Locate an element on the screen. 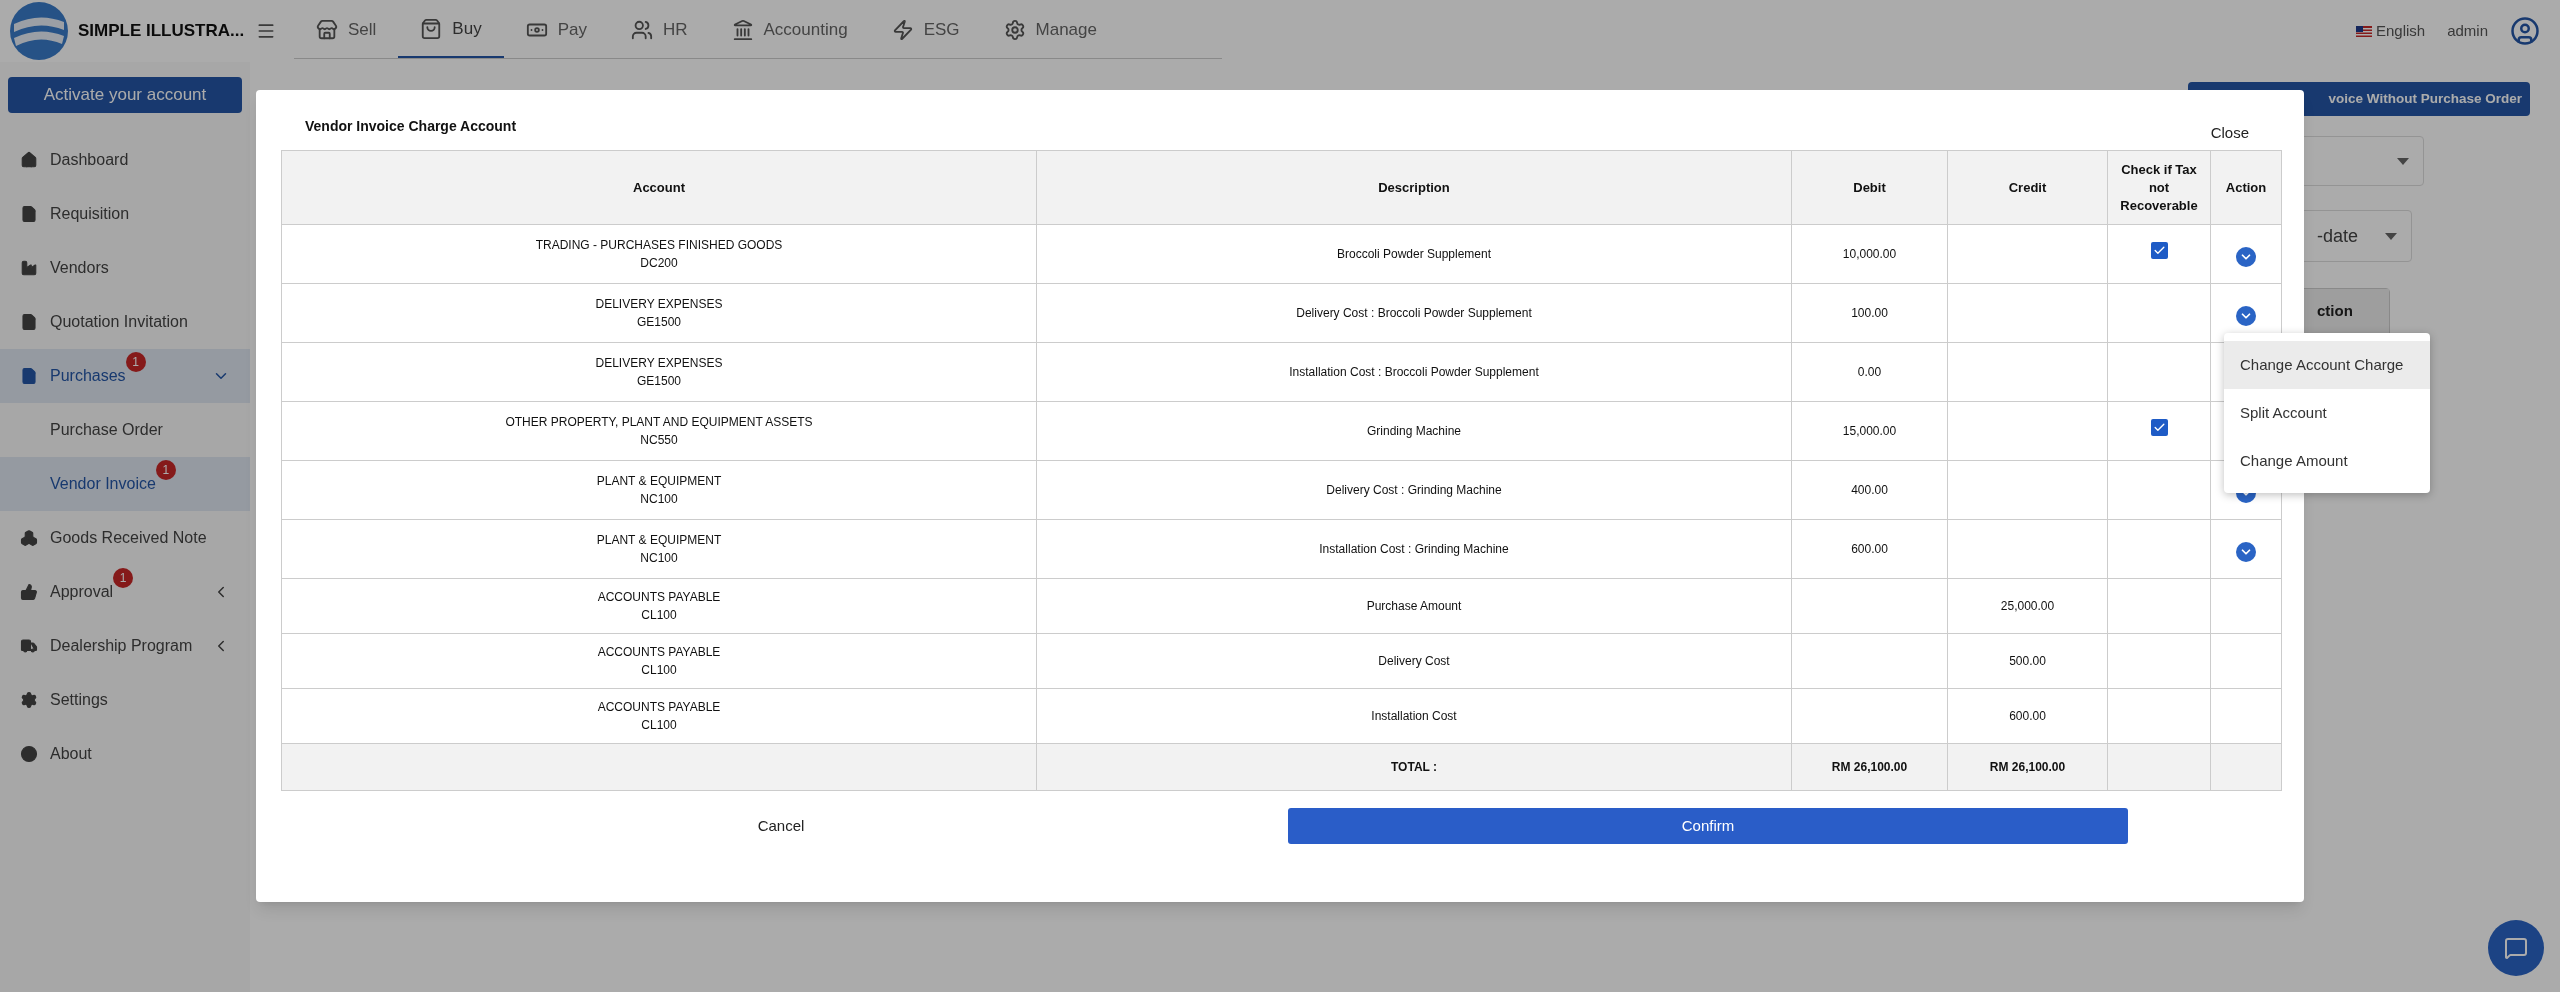  chat-button is located at coordinates (2516, 948).